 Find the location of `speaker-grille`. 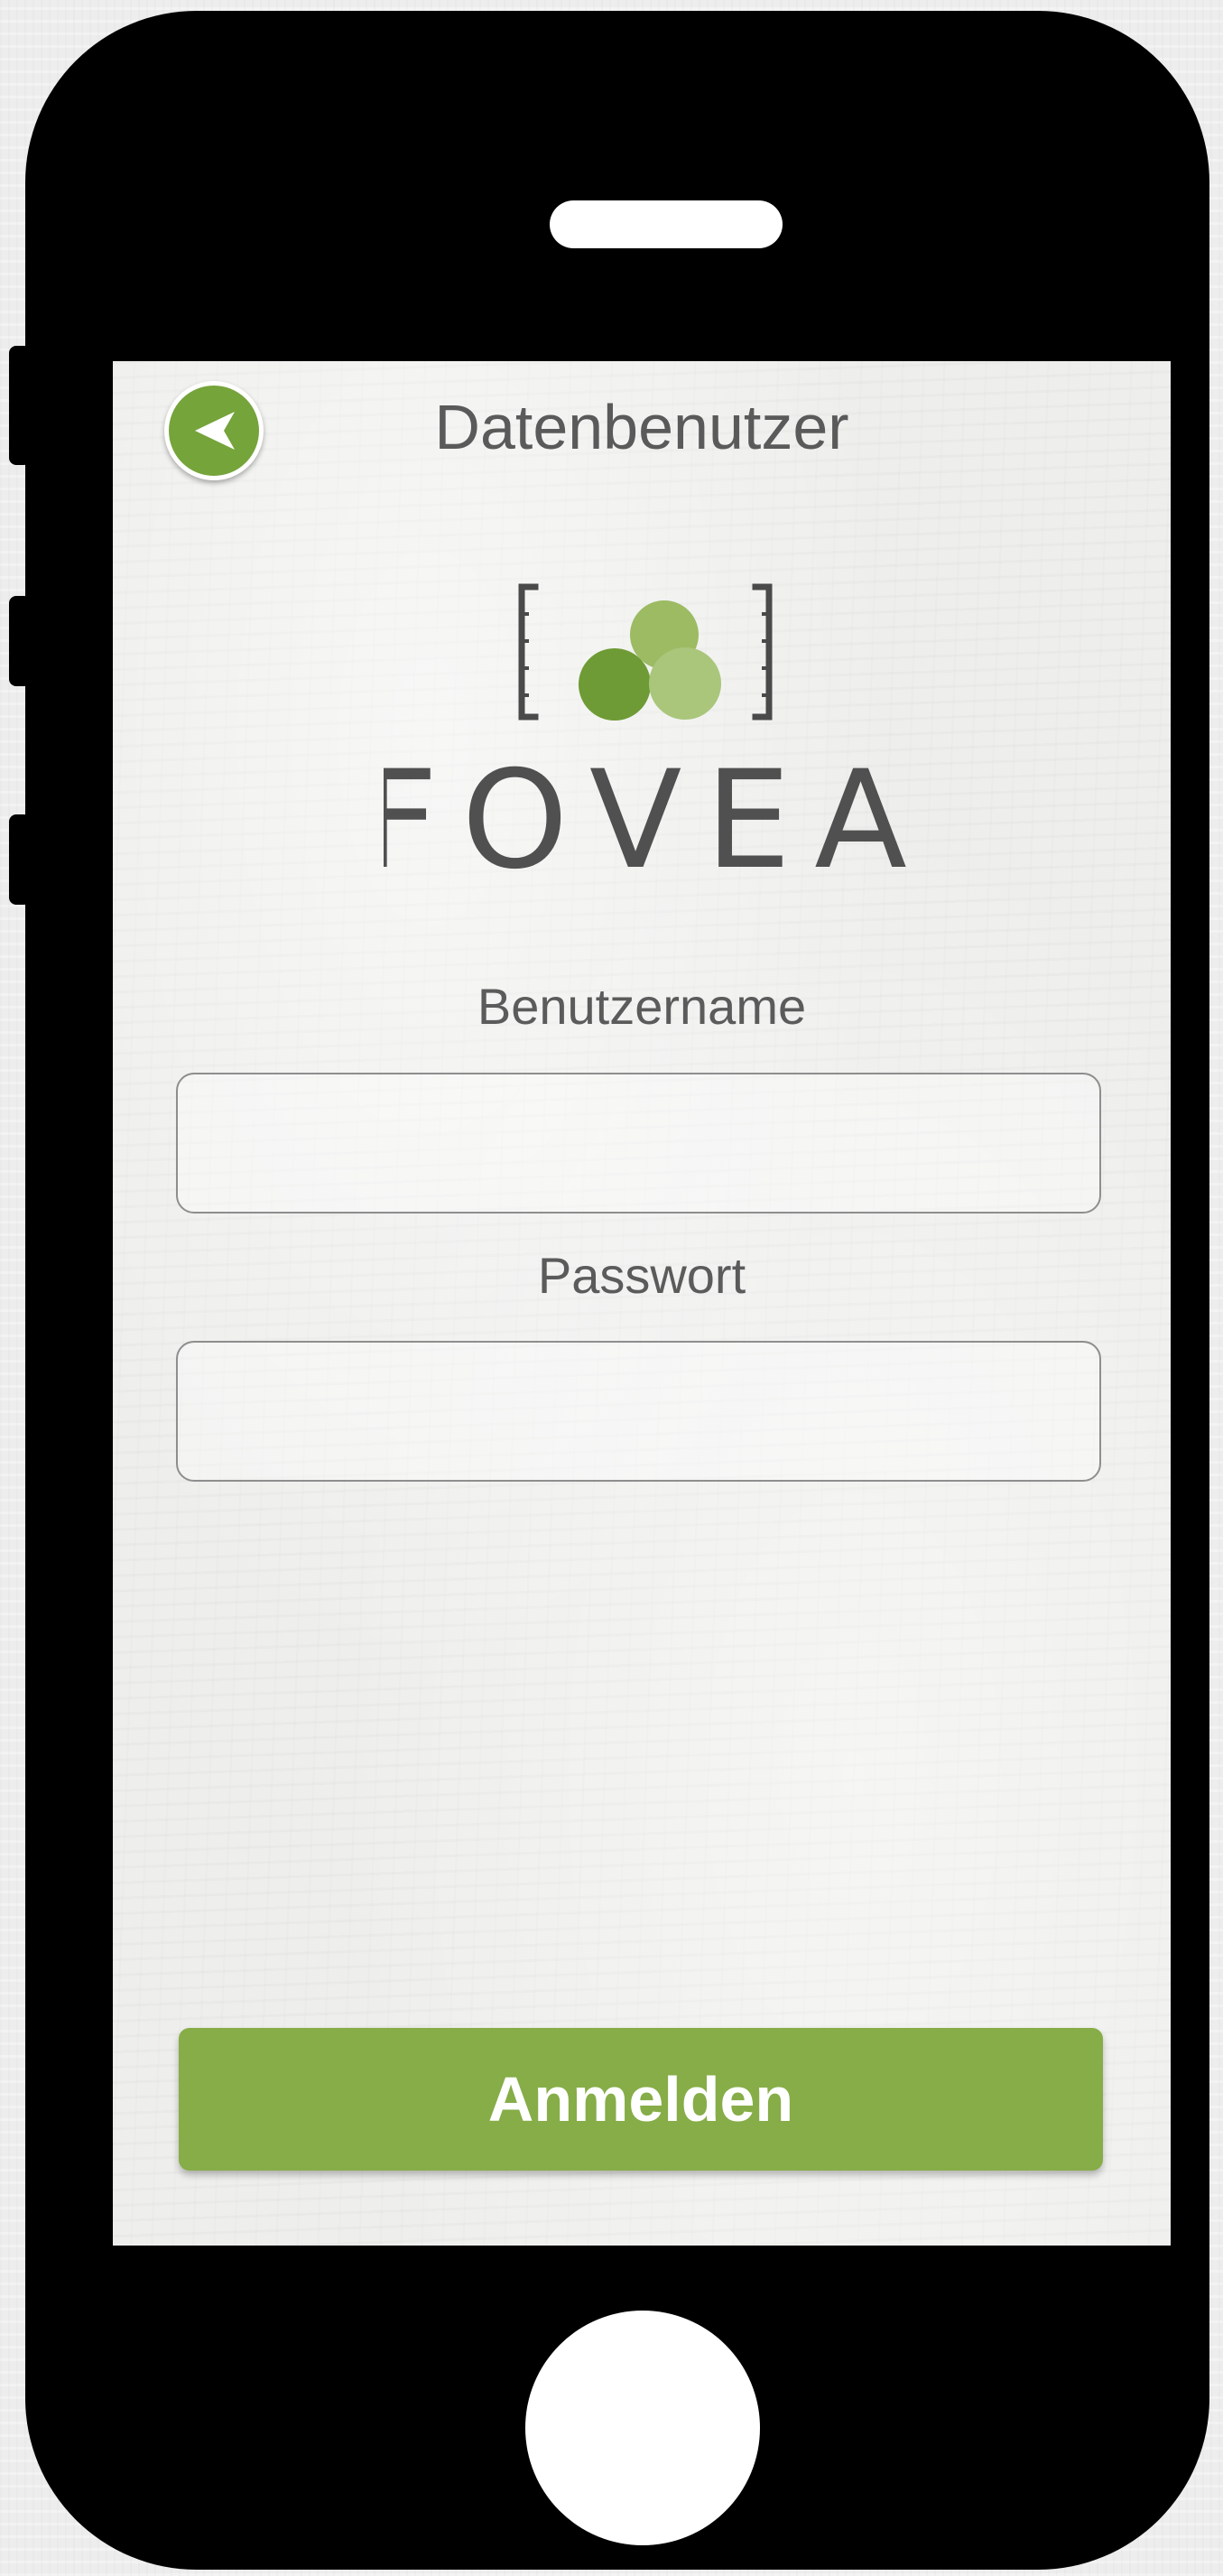

speaker-grille is located at coordinates (666, 224).